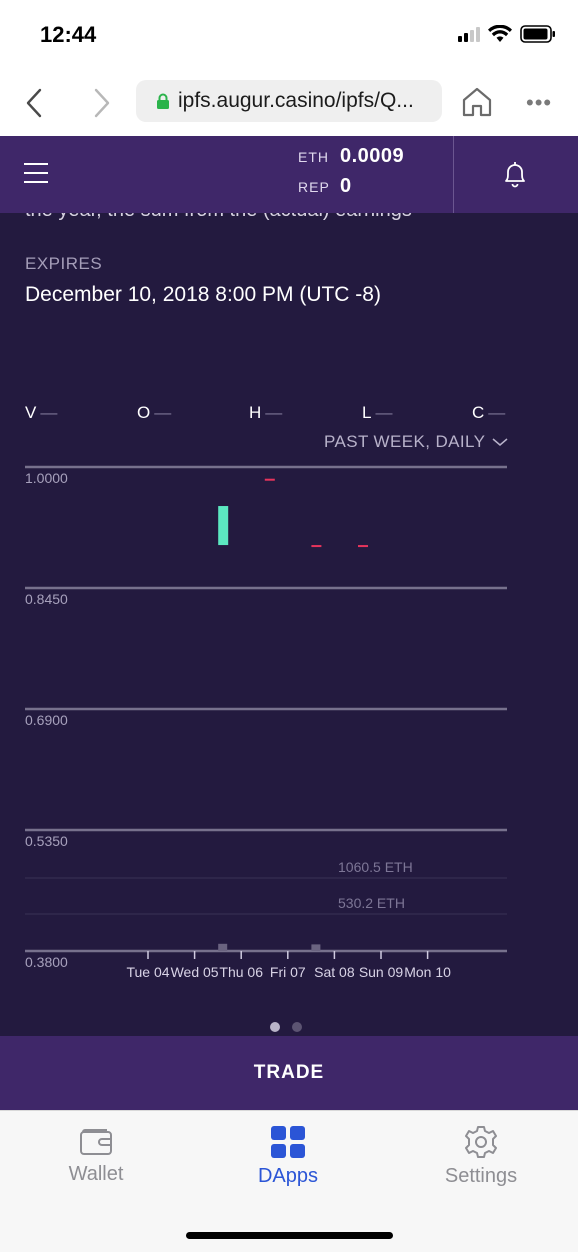  I want to click on browser-bar: ipfs.augur.casino/ipfs/Q... •••, so click(289, 103).